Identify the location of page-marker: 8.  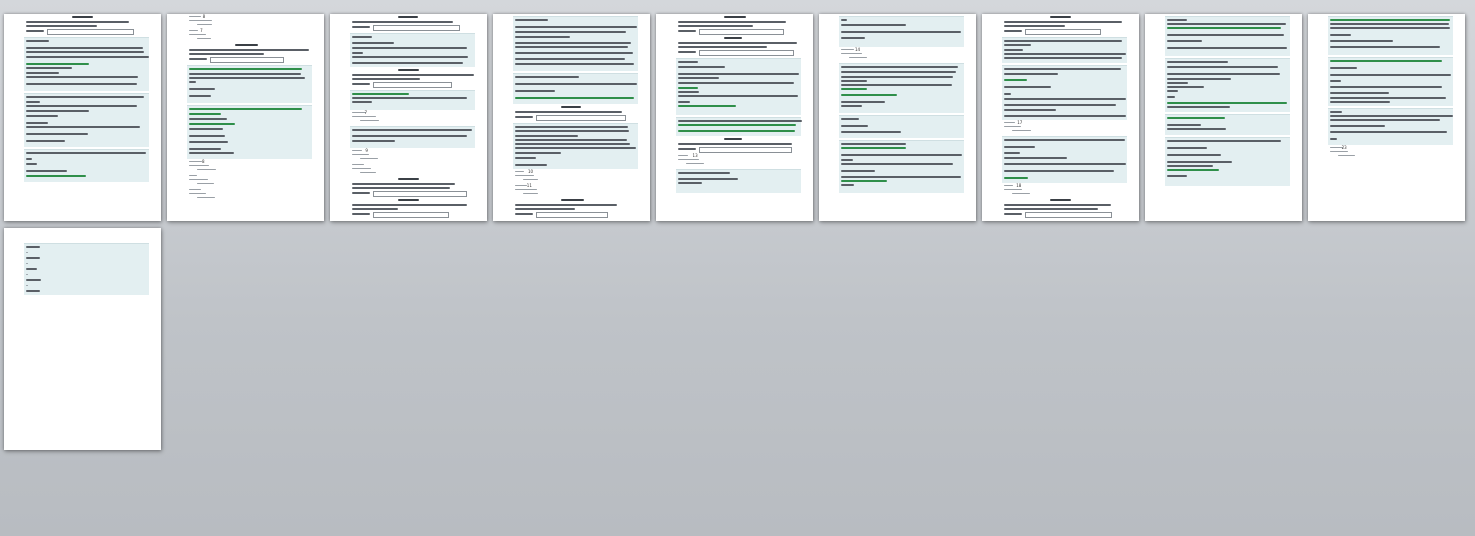
(203, 161).